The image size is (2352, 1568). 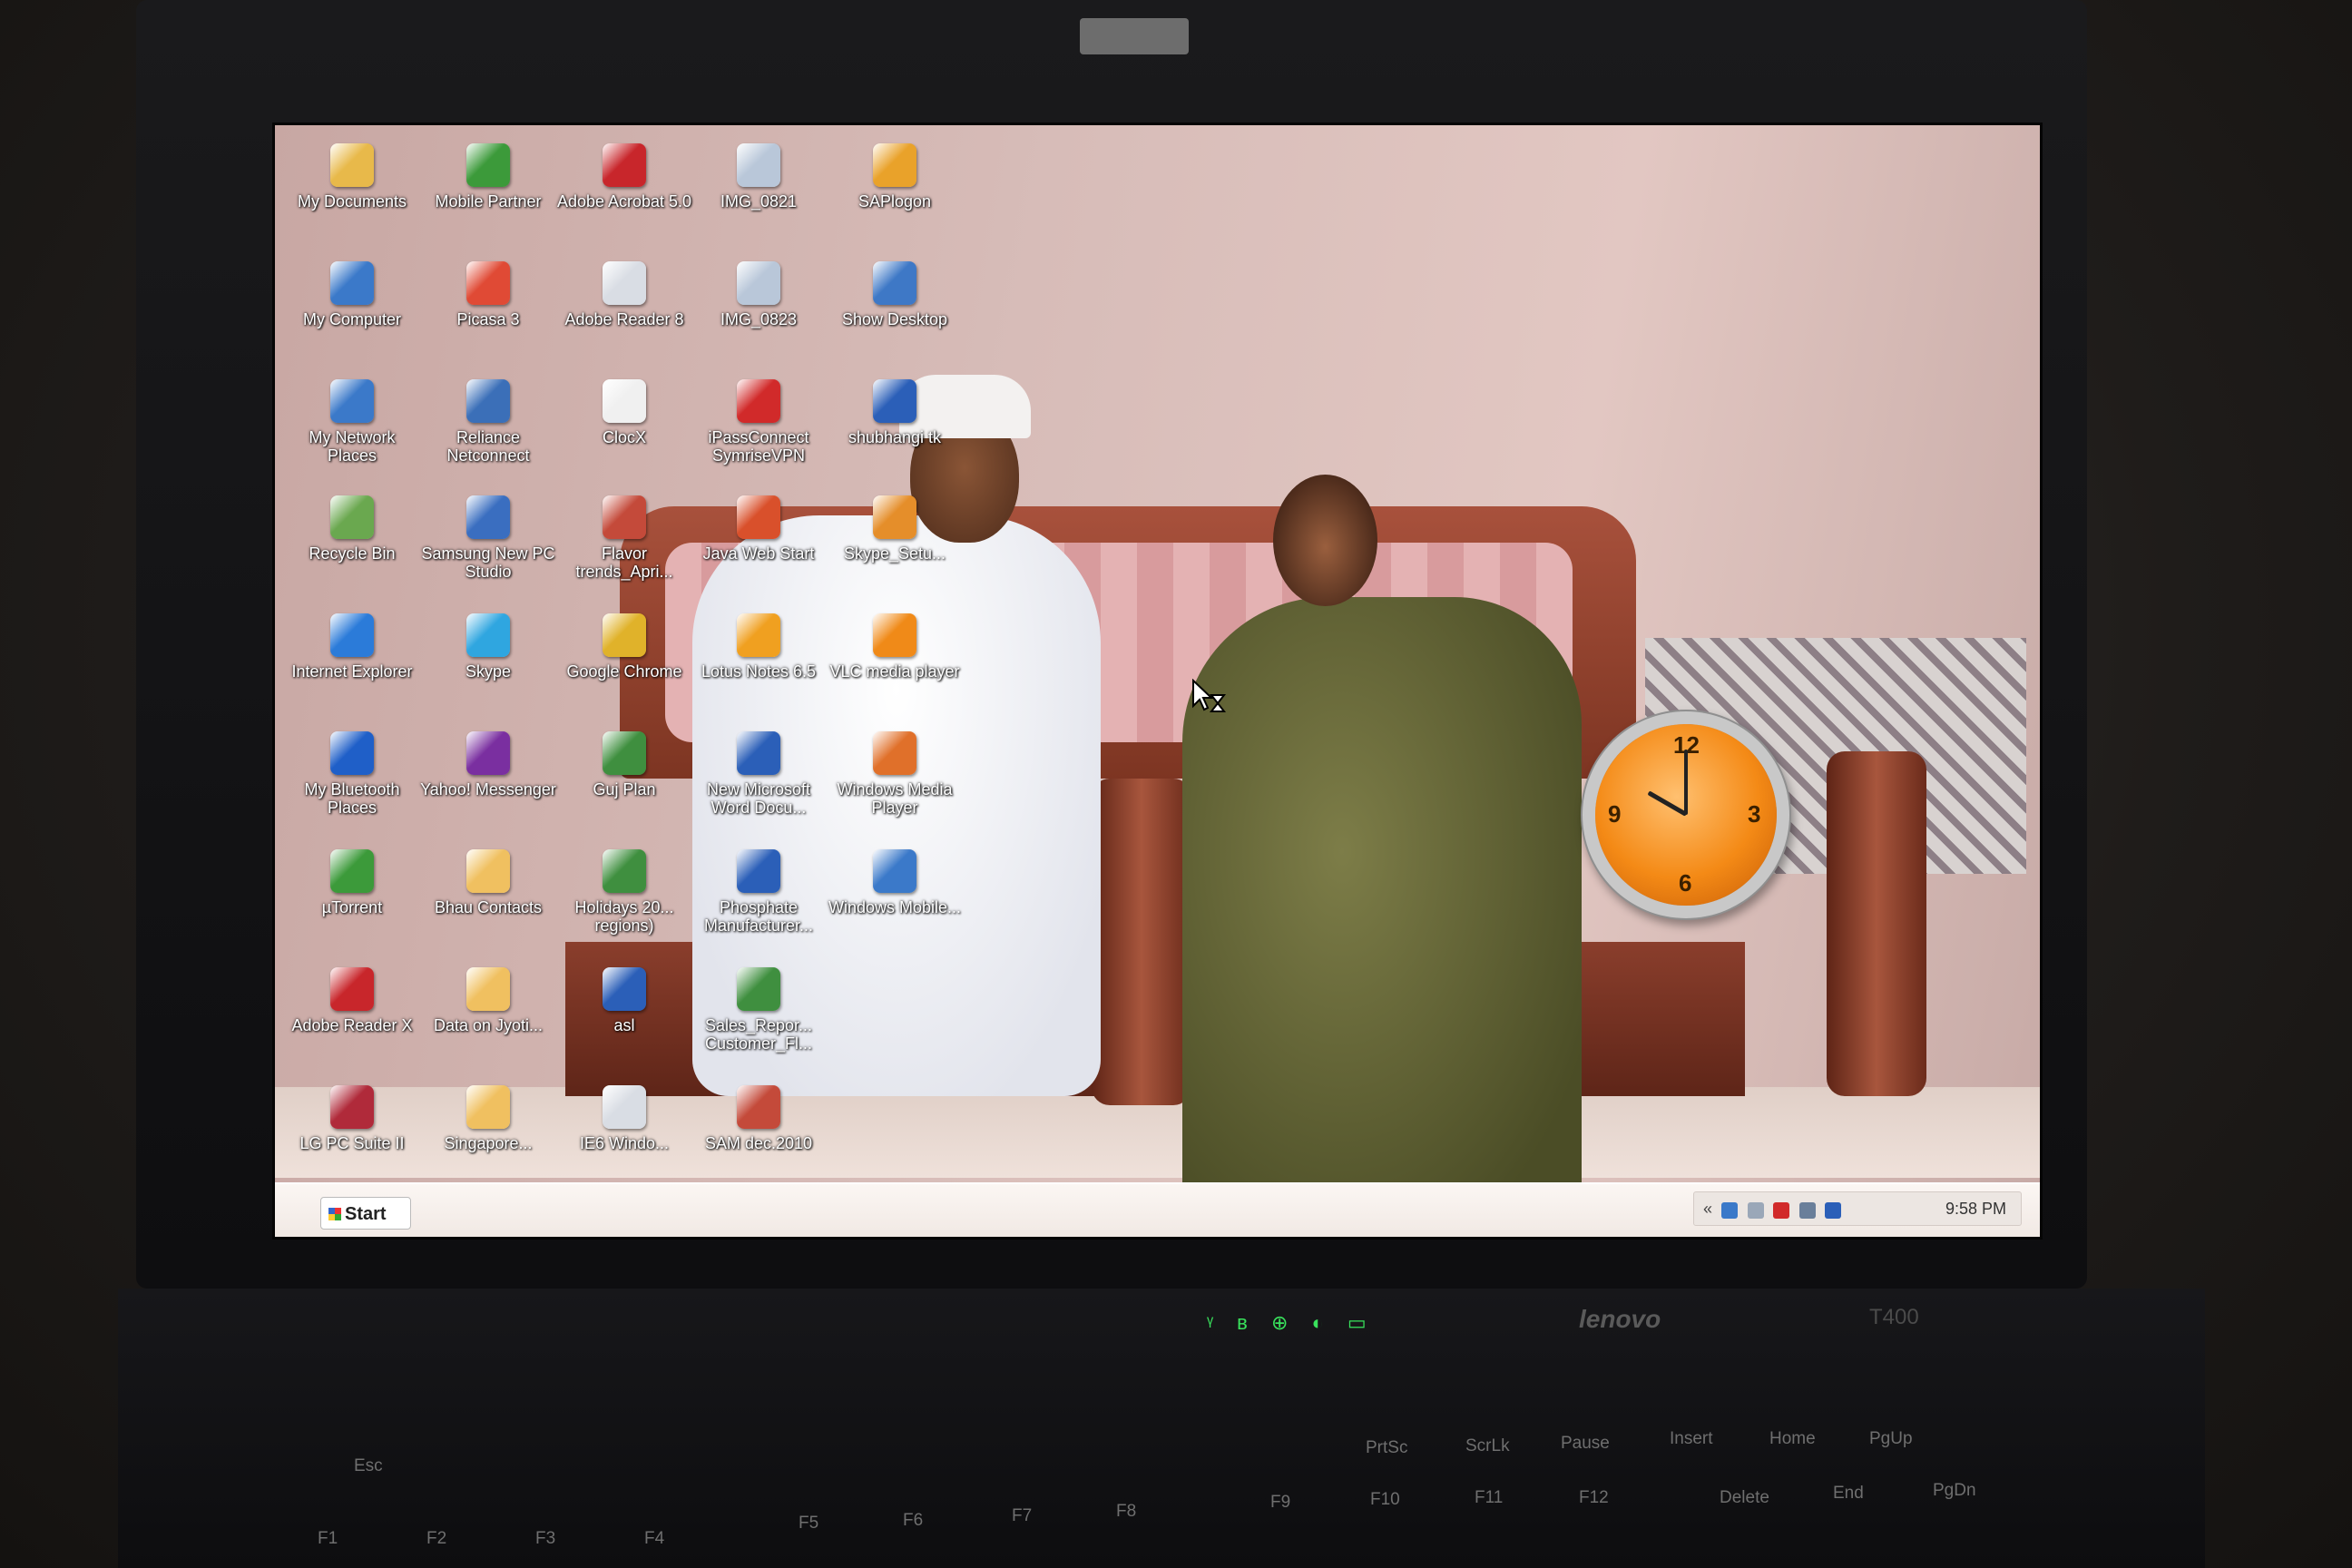 I want to click on desktop-icon: Recycle Bin, so click(x=352, y=529).